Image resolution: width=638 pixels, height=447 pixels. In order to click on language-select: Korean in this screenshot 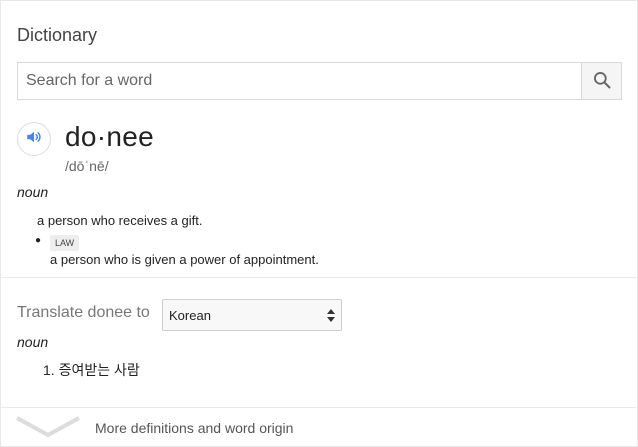, I will do `click(252, 315)`.